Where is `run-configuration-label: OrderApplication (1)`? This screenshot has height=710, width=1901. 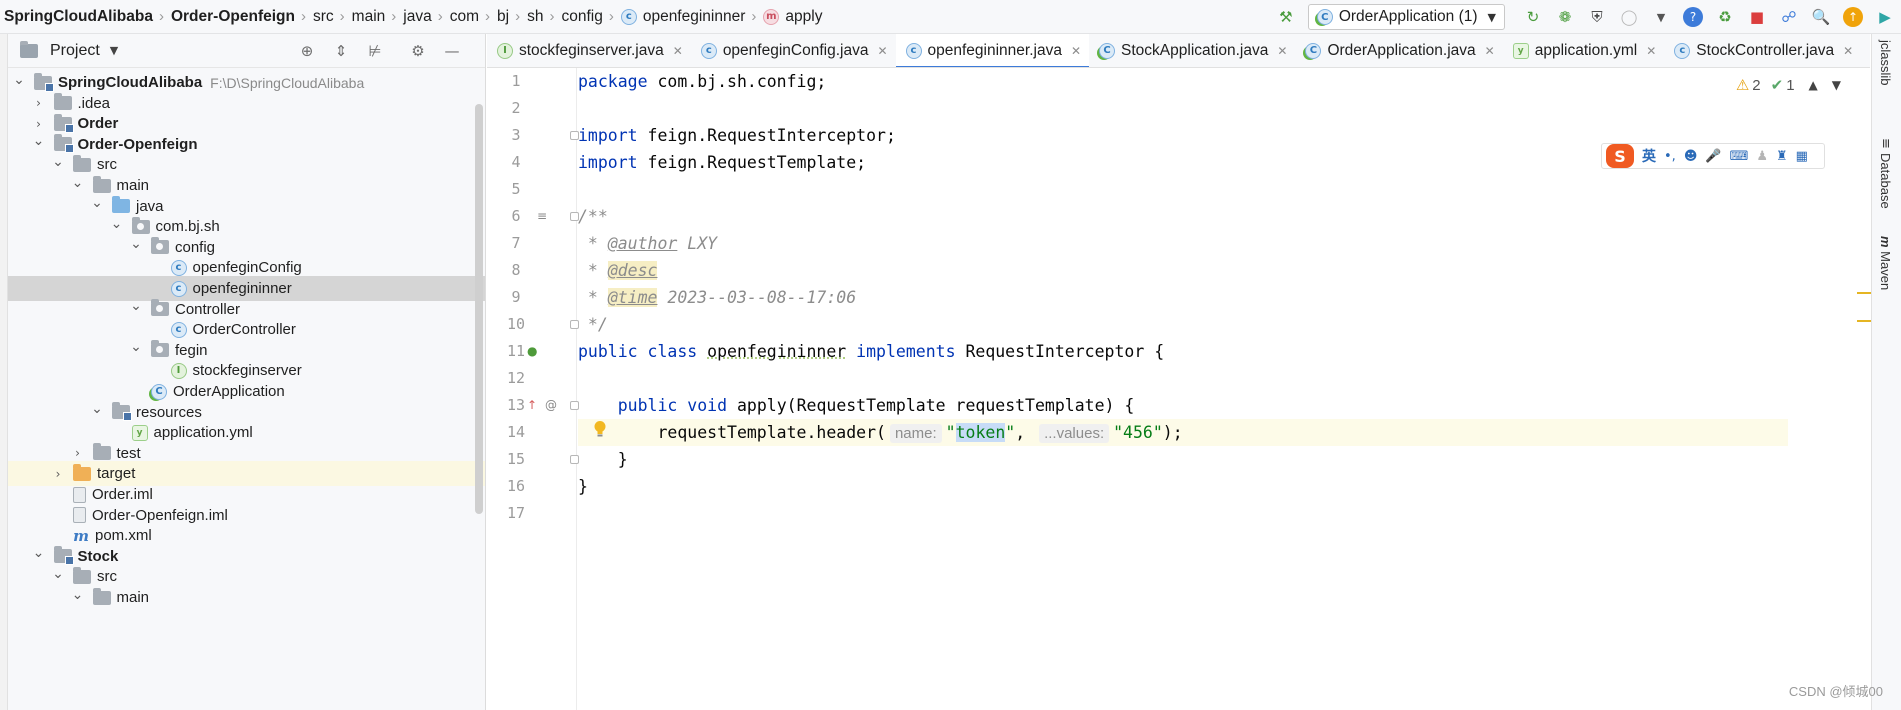 run-configuration-label: OrderApplication (1) is located at coordinates (1408, 16).